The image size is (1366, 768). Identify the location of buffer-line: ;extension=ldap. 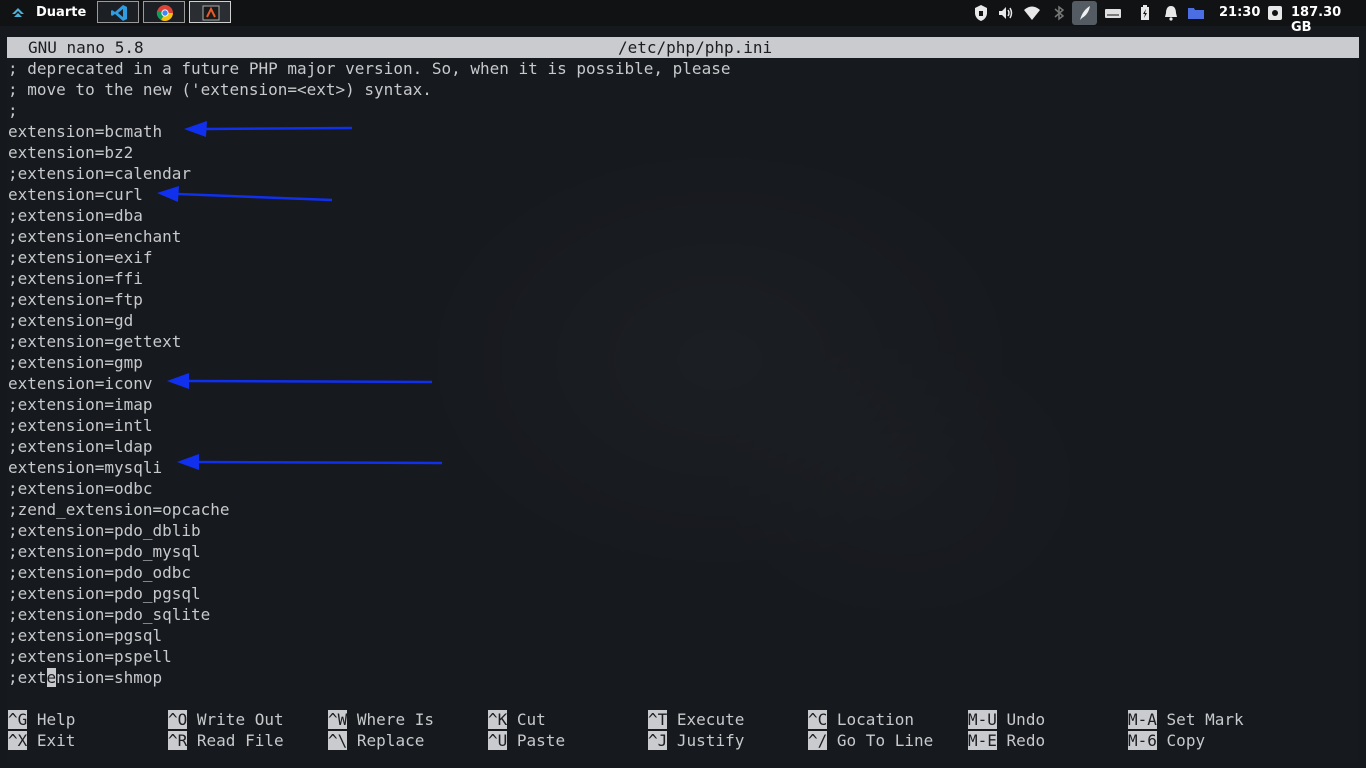
(80, 446).